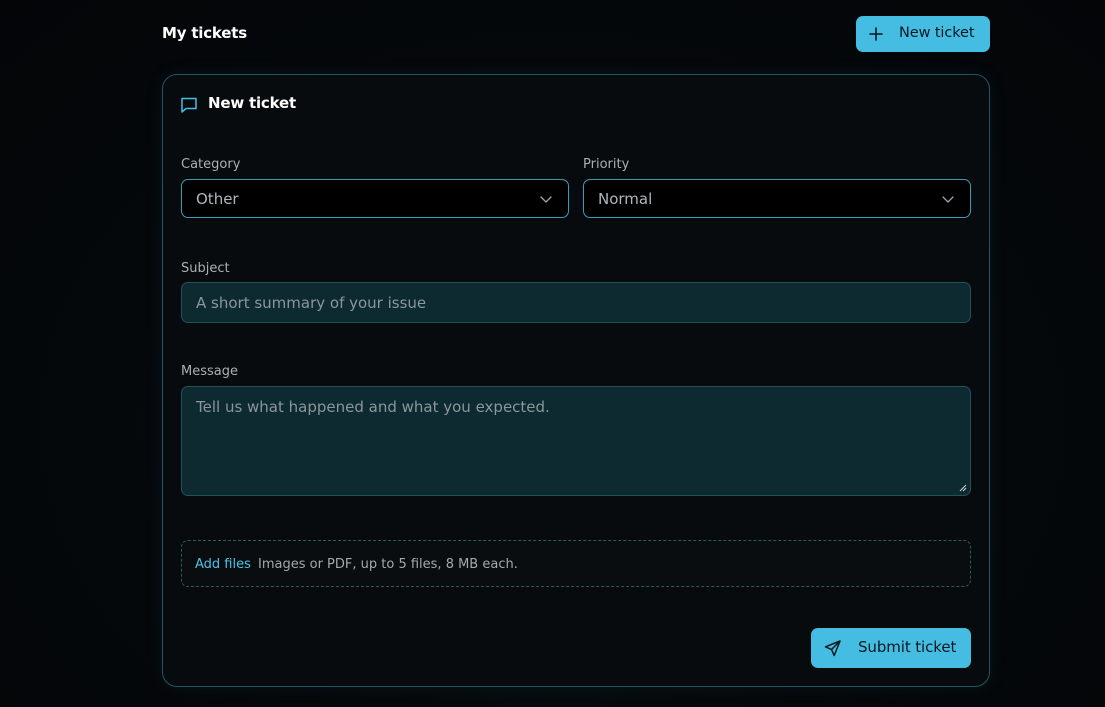 The image size is (1105, 707). What do you see at coordinates (209, 371) in the screenshot?
I see `message-label: Message` at bounding box center [209, 371].